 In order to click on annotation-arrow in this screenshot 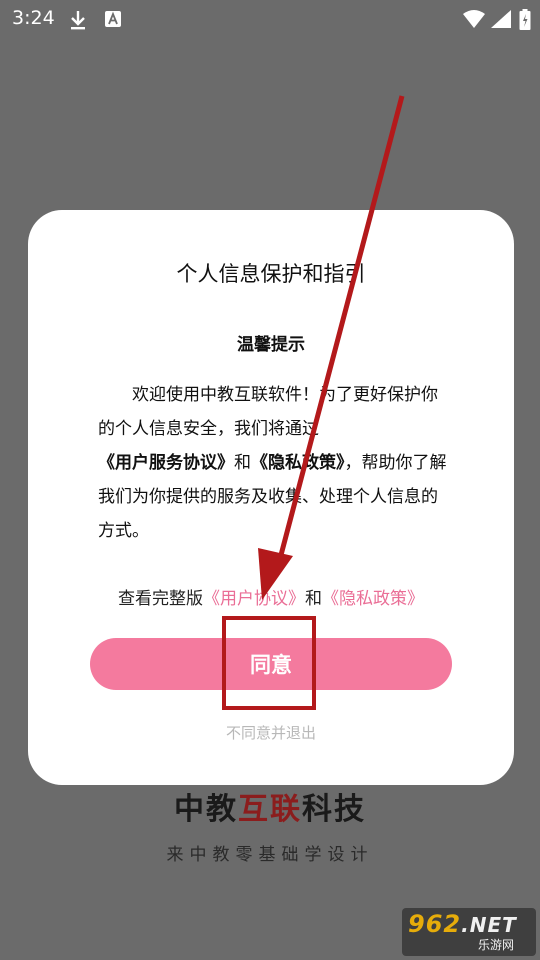, I will do `click(331, 347)`.